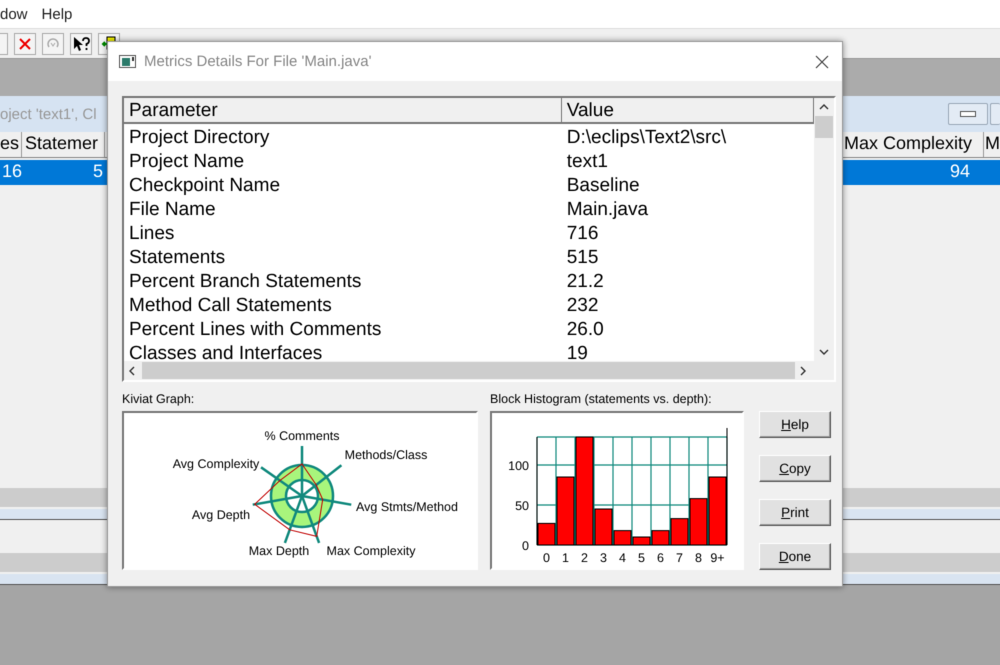  Describe the element at coordinates (258, 61) in the screenshot. I see `dialog-title: Metrics Details For File 'Main.java'` at that location.